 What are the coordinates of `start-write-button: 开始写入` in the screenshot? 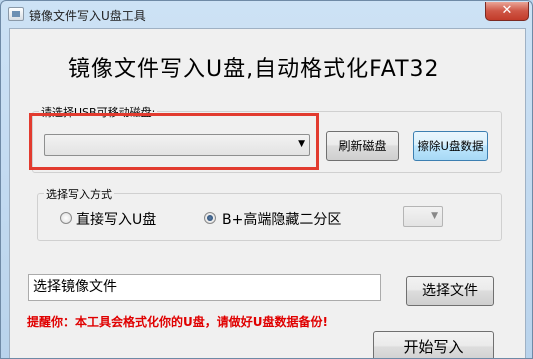 It's located at (433, 344).